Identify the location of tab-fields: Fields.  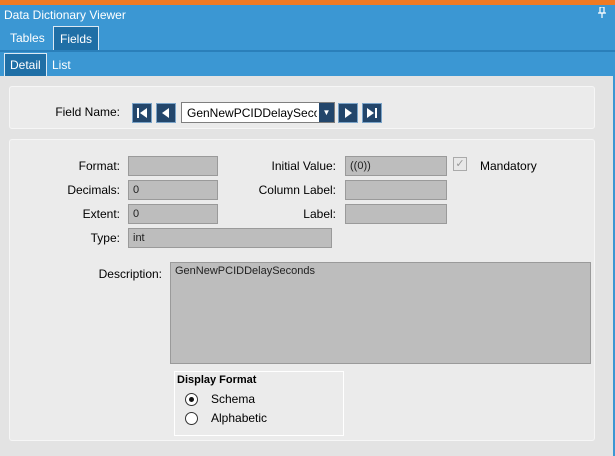
(76, 38).